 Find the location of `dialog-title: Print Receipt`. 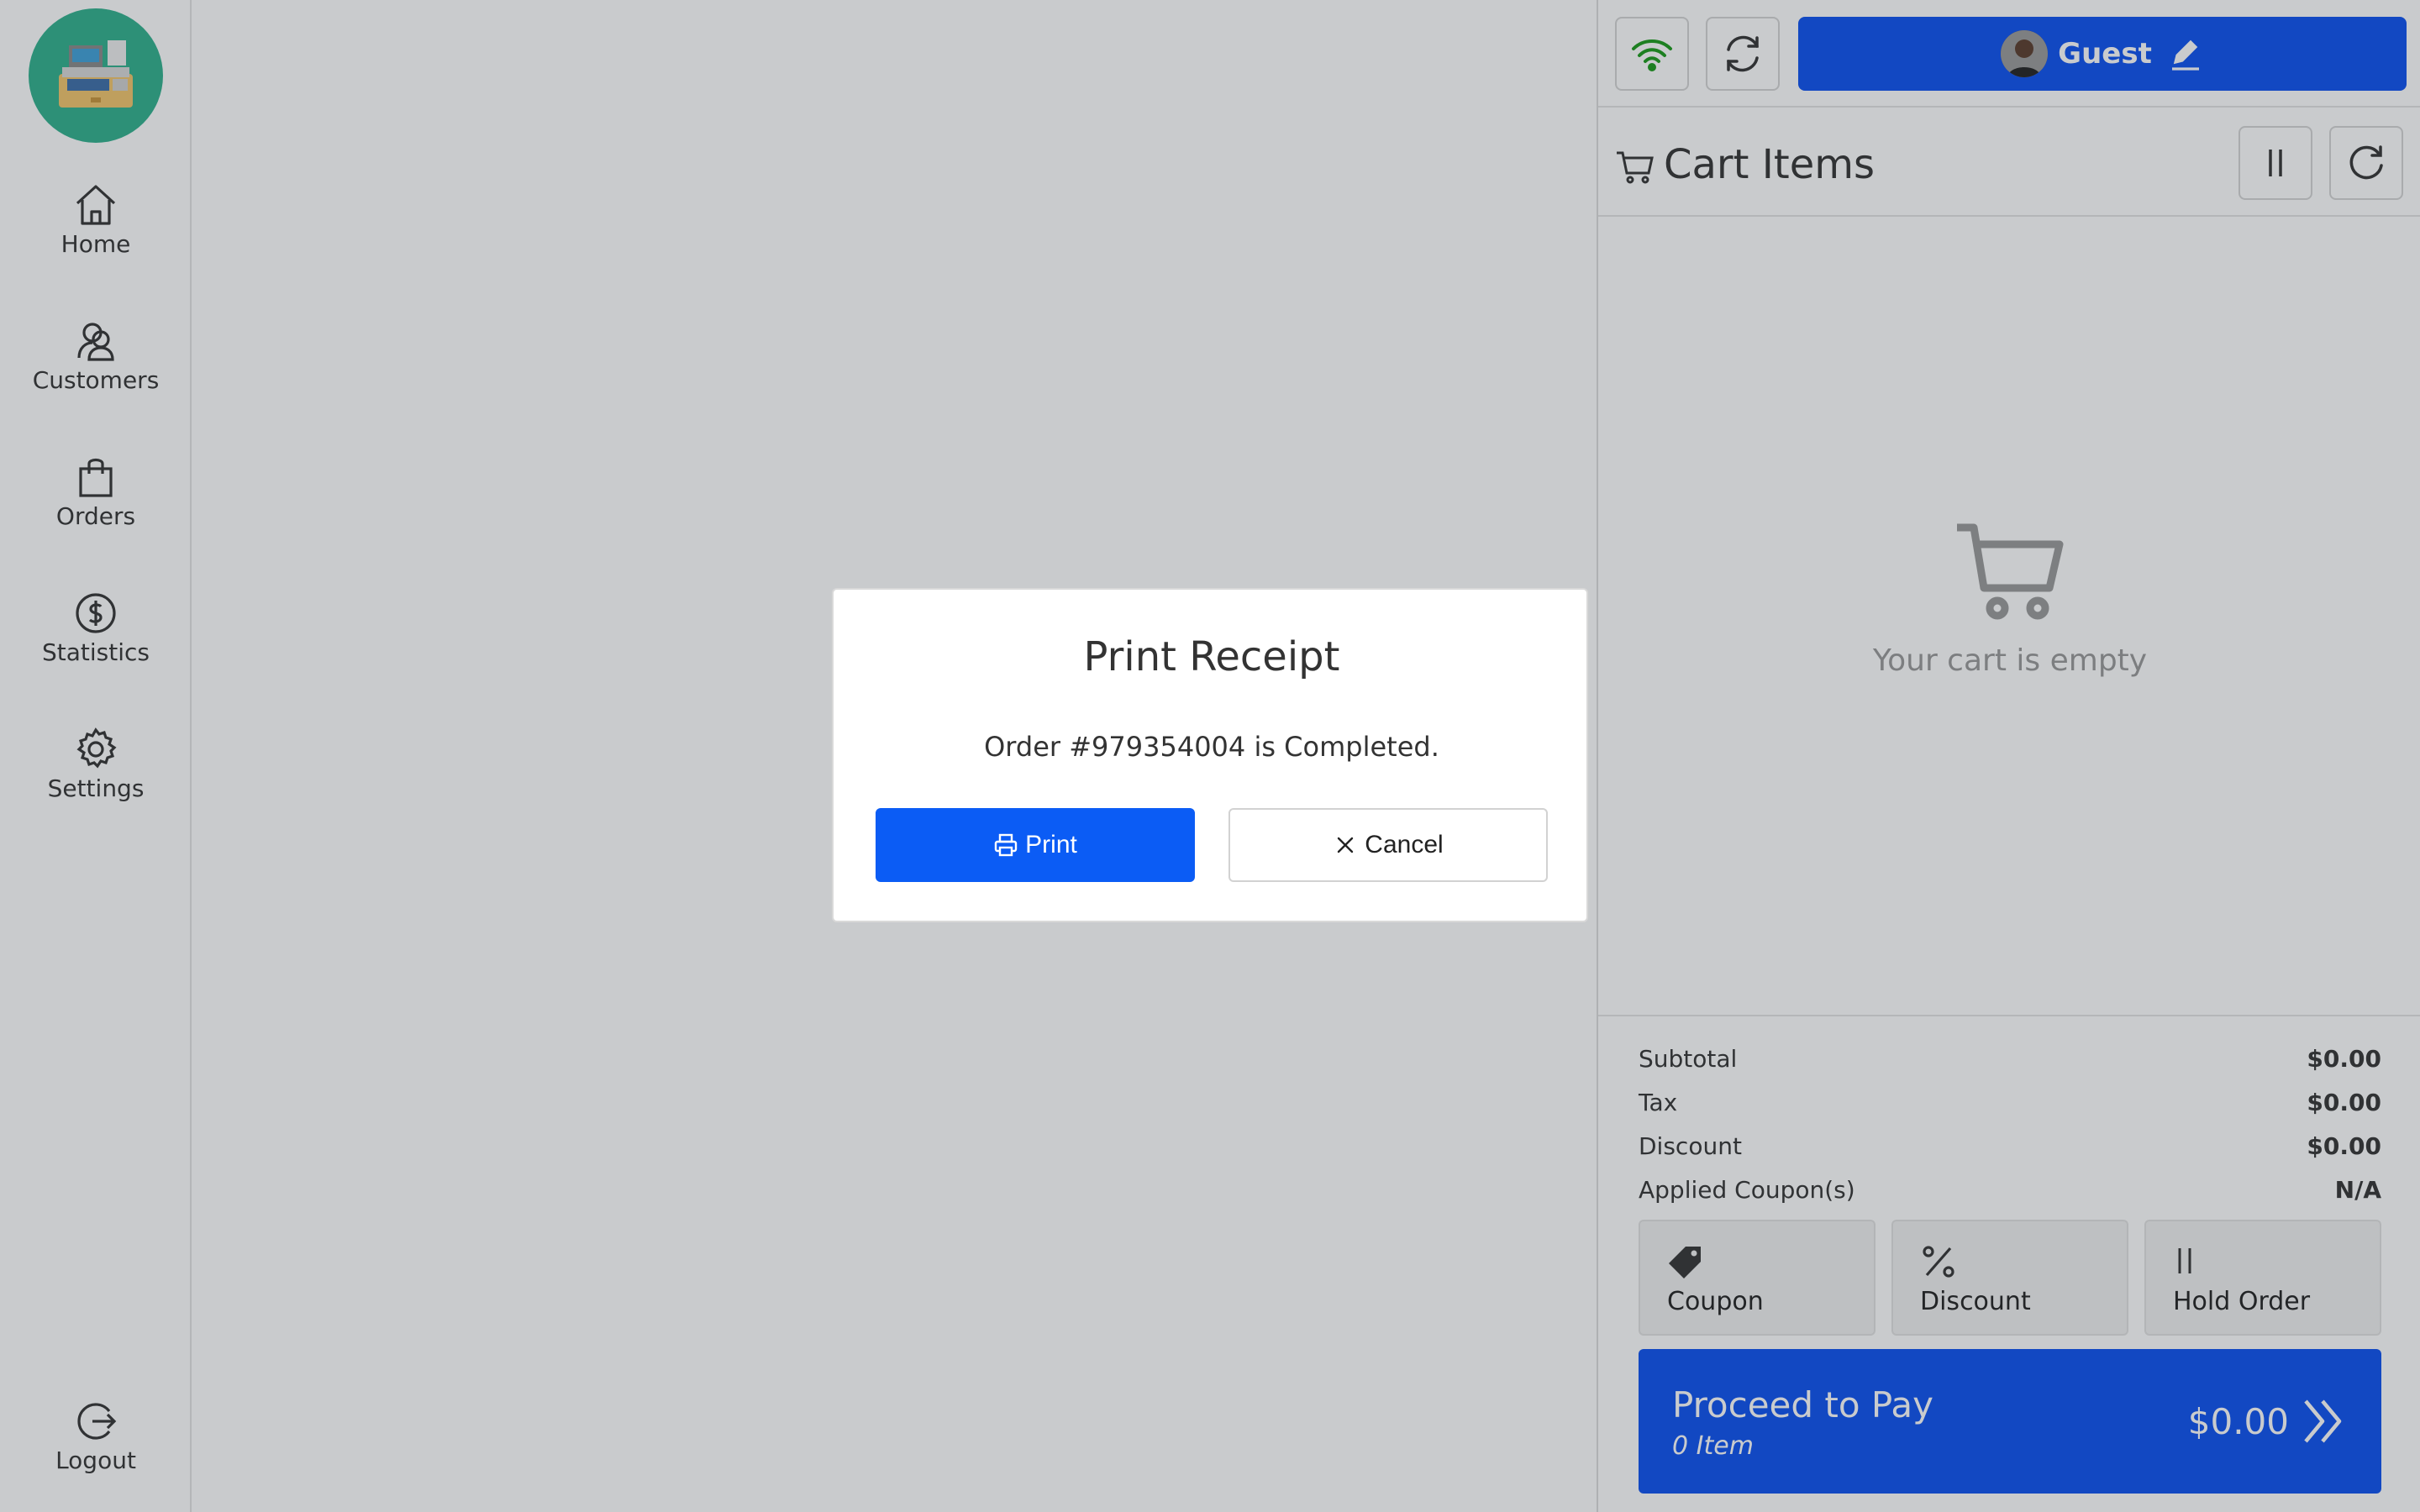

dialog-title: Print Receipt is located at coordinates (1211, 656).